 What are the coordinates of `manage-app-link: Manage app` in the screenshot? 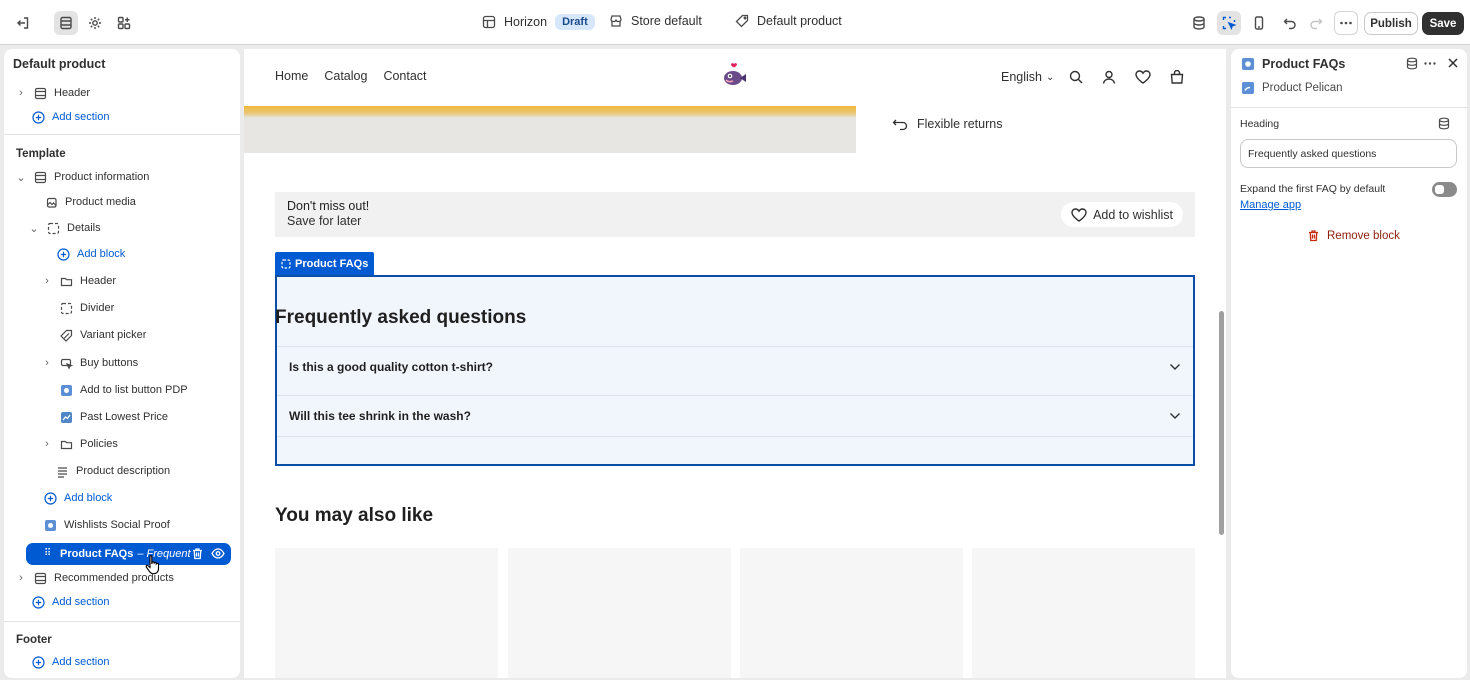 It's located at (1270, 205).